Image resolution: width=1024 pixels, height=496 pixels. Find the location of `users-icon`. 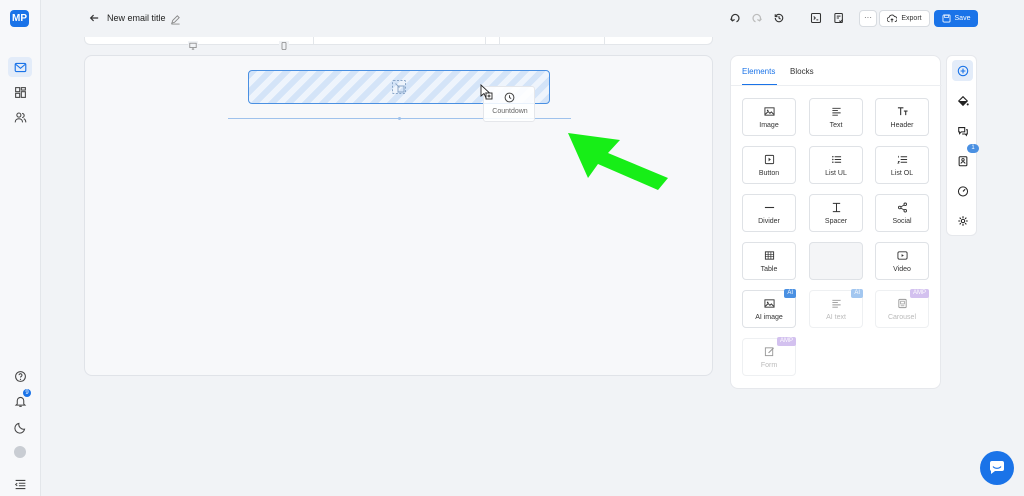

users-icon is located at coordinates (20, 117).